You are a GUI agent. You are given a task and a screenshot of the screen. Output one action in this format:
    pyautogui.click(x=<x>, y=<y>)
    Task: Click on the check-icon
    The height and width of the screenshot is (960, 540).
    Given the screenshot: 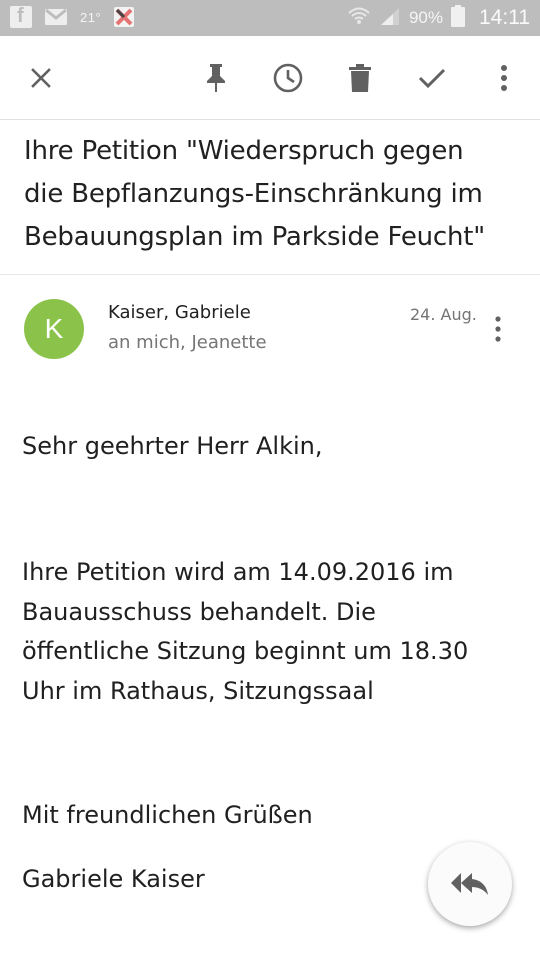 What is the action you would take?
    pyautogui.click(x=432, y=78)
    